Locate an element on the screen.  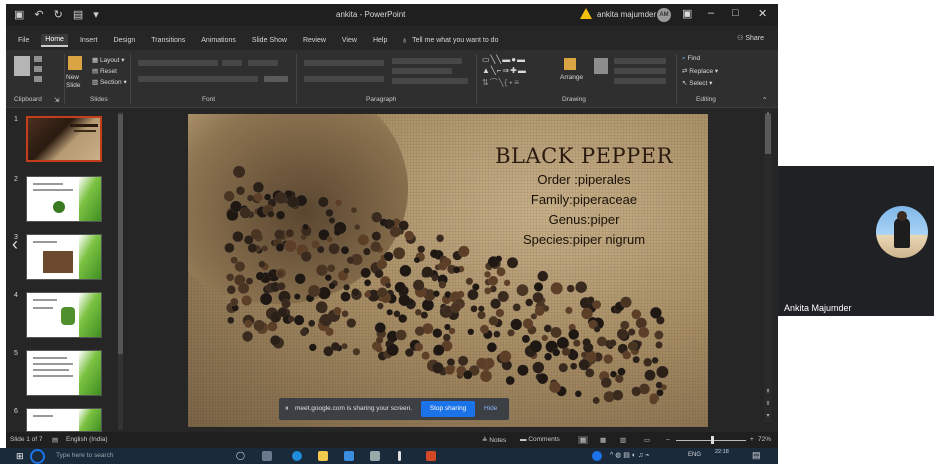
collapse-ribbon-icon: ⌃ is located at coordinates (764, 100).